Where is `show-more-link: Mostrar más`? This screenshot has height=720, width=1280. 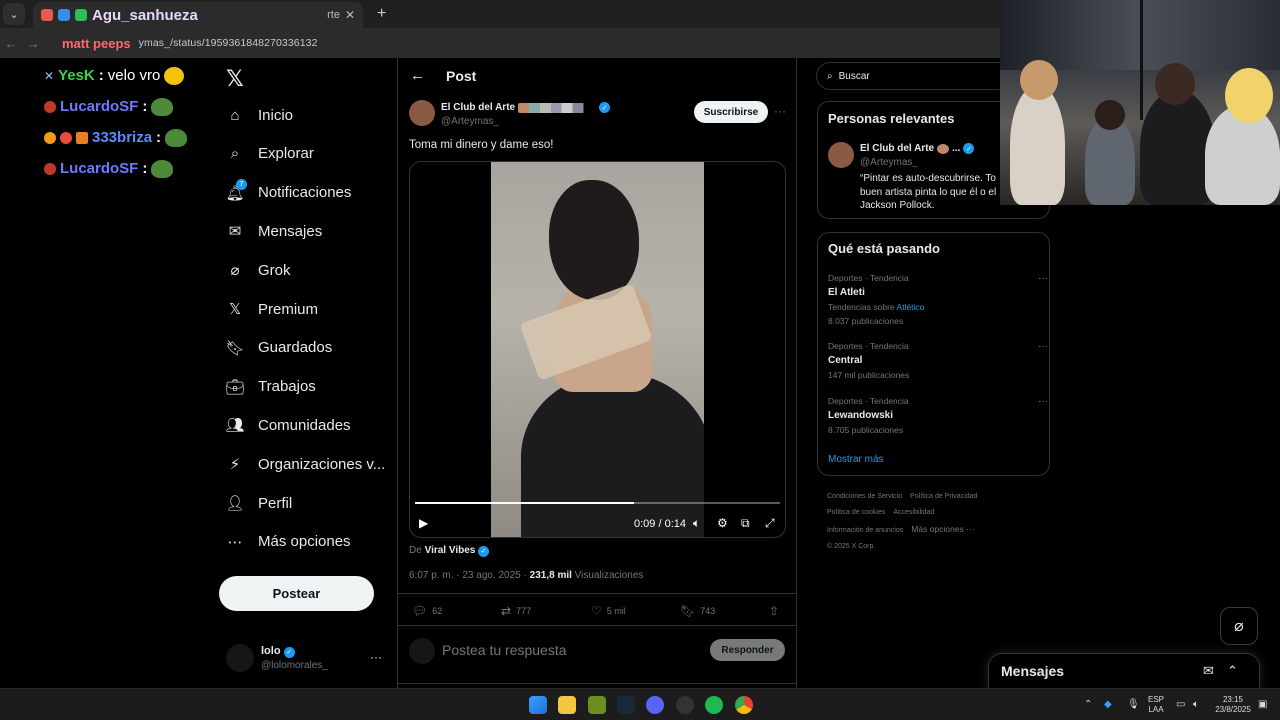
show-more-link: Mostrar más is located at coordinates (856, 459).